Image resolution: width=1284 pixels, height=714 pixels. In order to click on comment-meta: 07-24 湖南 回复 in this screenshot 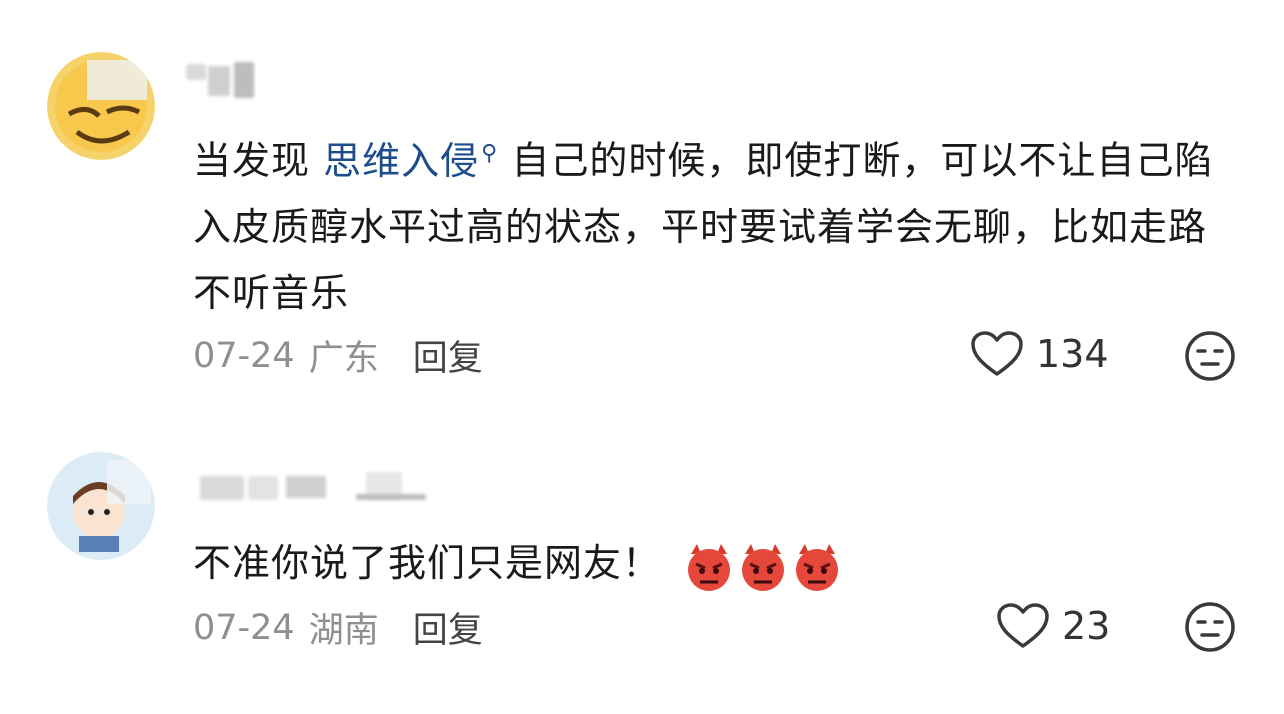, I will do `click(338, 627)`.